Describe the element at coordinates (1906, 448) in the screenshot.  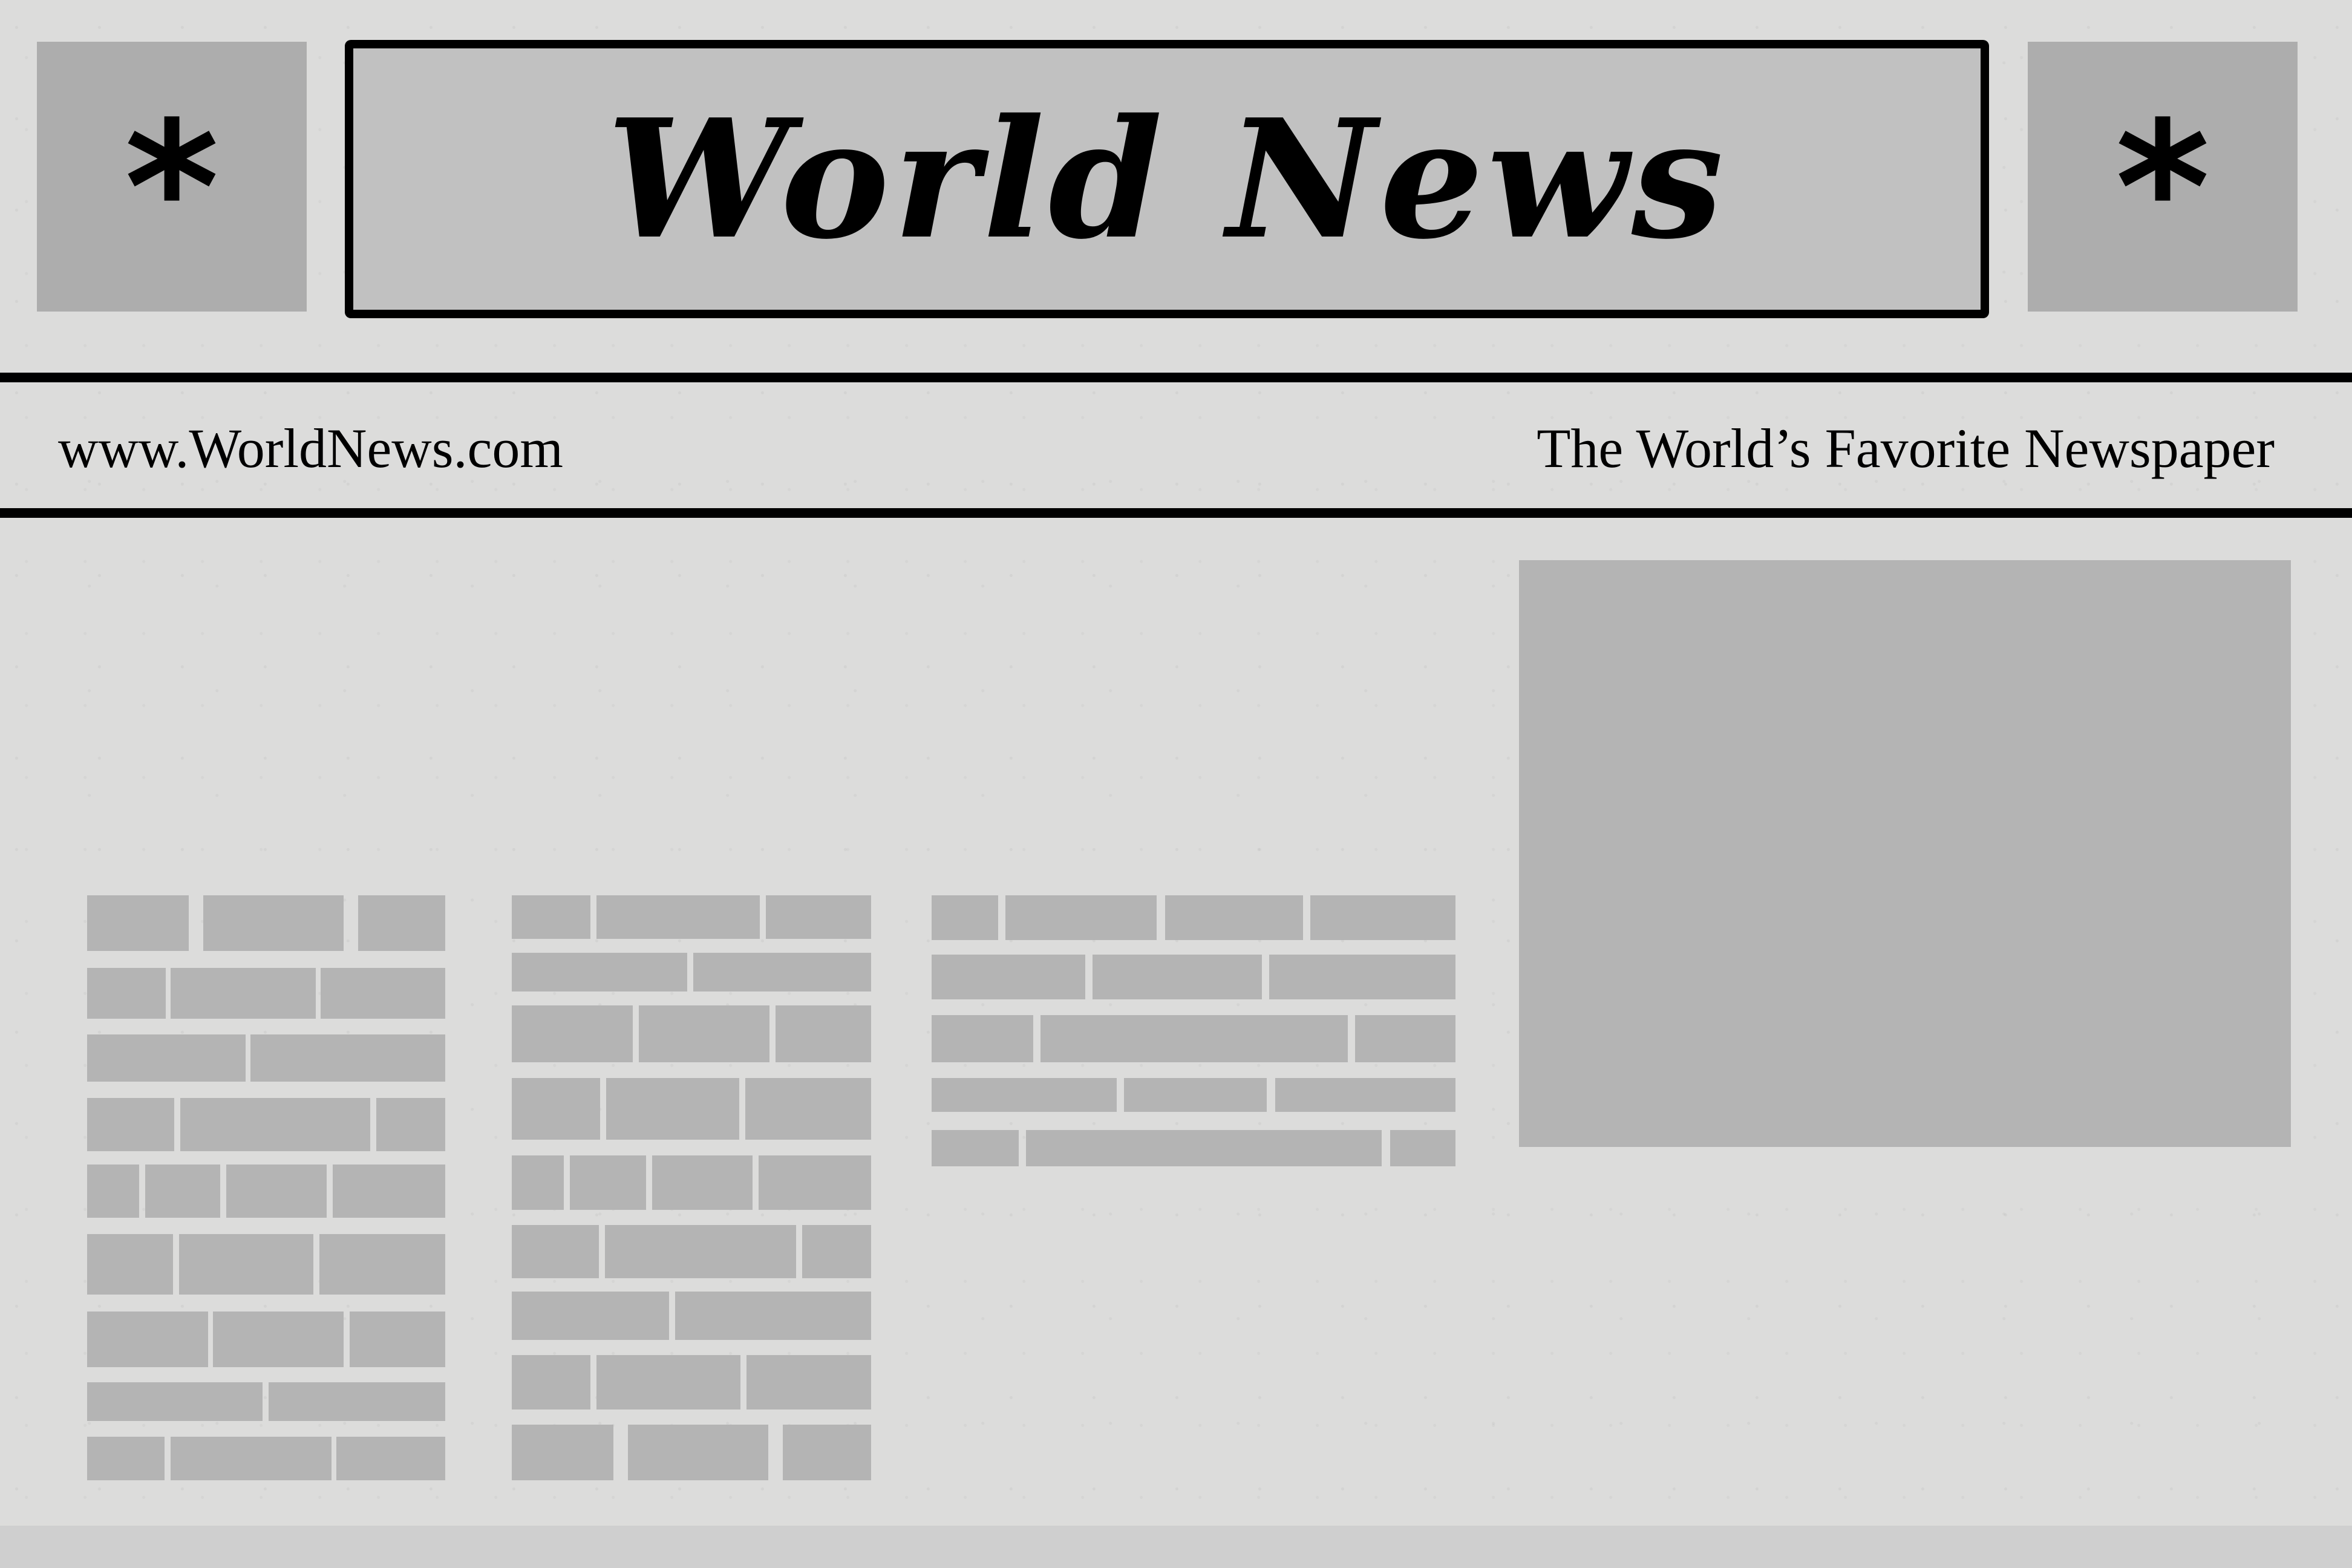
I see `tagline: The World’s Favorite Newspaper` at that location.